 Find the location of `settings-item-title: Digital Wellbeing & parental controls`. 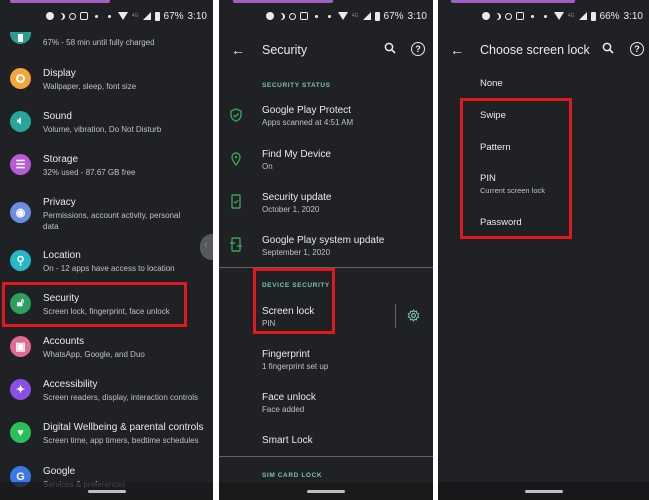

settings-item-title: Digital Wellbeing & parental controls is located at coordinates (123, 427).